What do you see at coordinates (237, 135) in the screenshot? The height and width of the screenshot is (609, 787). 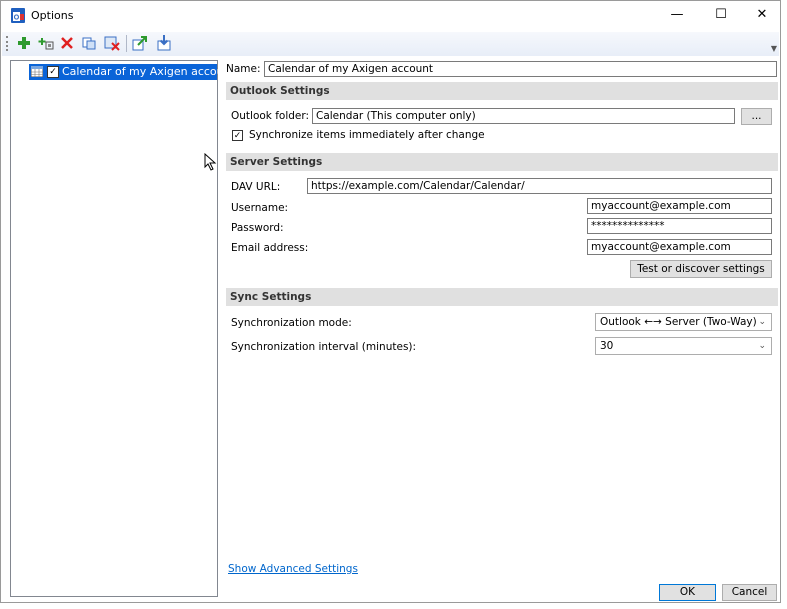 I see `sync-immediately-checkbox: ✓` at bounding box center [237, 135].